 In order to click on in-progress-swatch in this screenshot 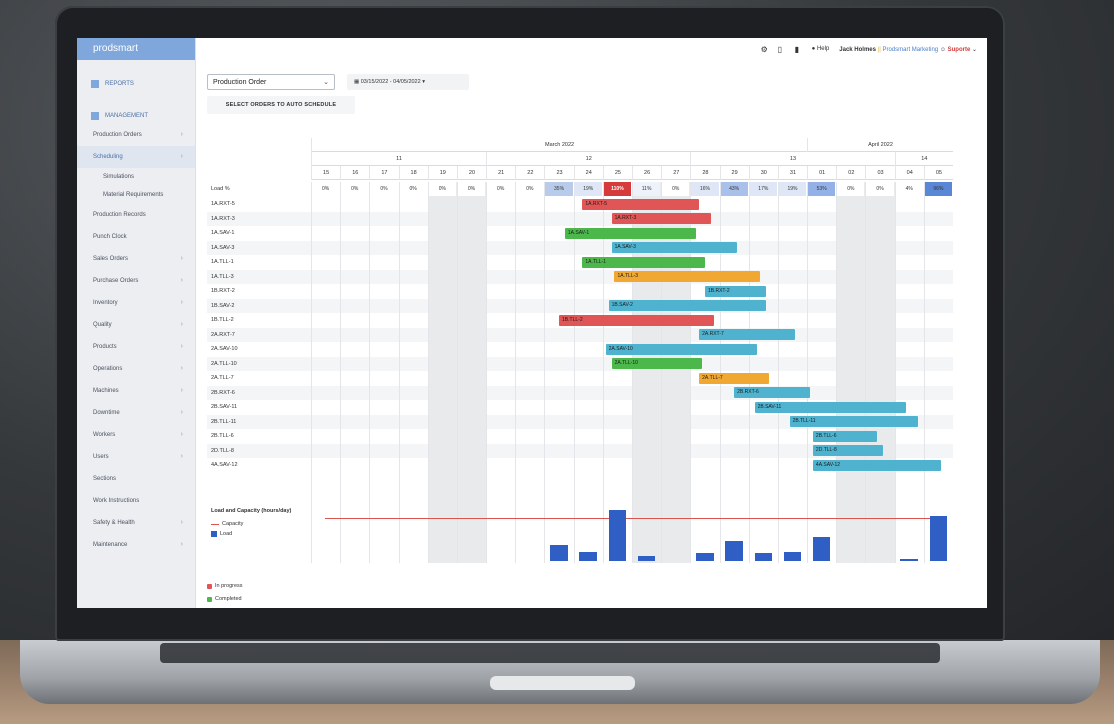, I will do `click(209, 586)`.